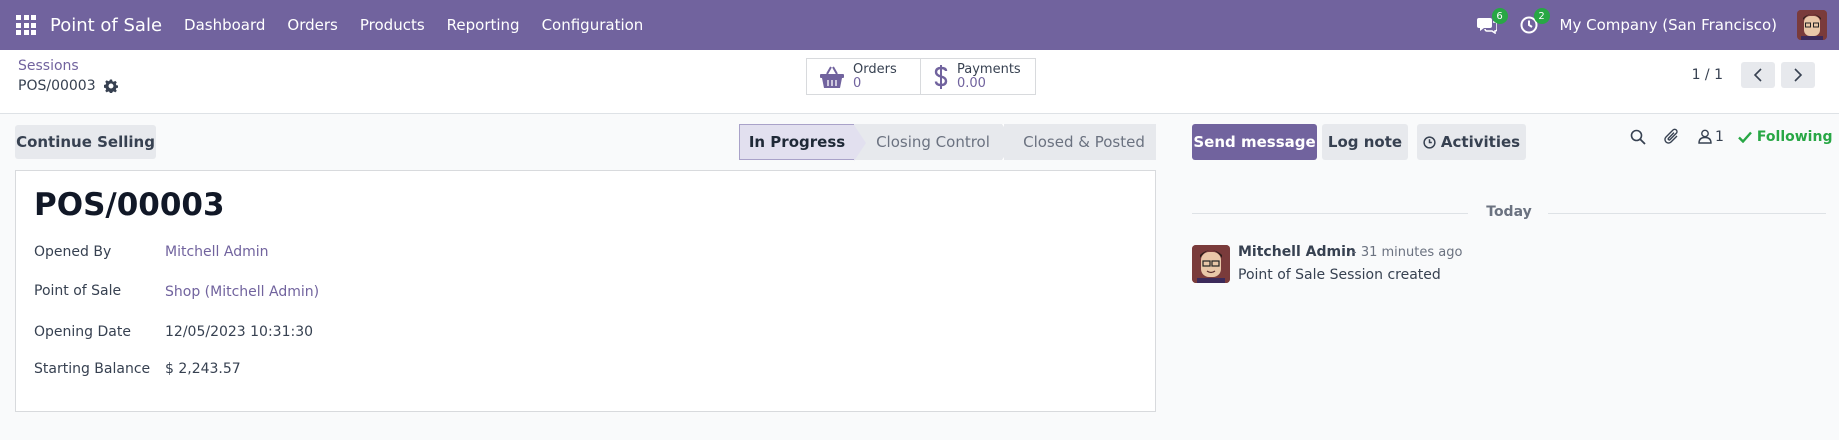 This screenshot has width=1839, height=440. Describe the element at coordinates (989, 69) in the screenshot. I see `payments-label: Payments` at that location.